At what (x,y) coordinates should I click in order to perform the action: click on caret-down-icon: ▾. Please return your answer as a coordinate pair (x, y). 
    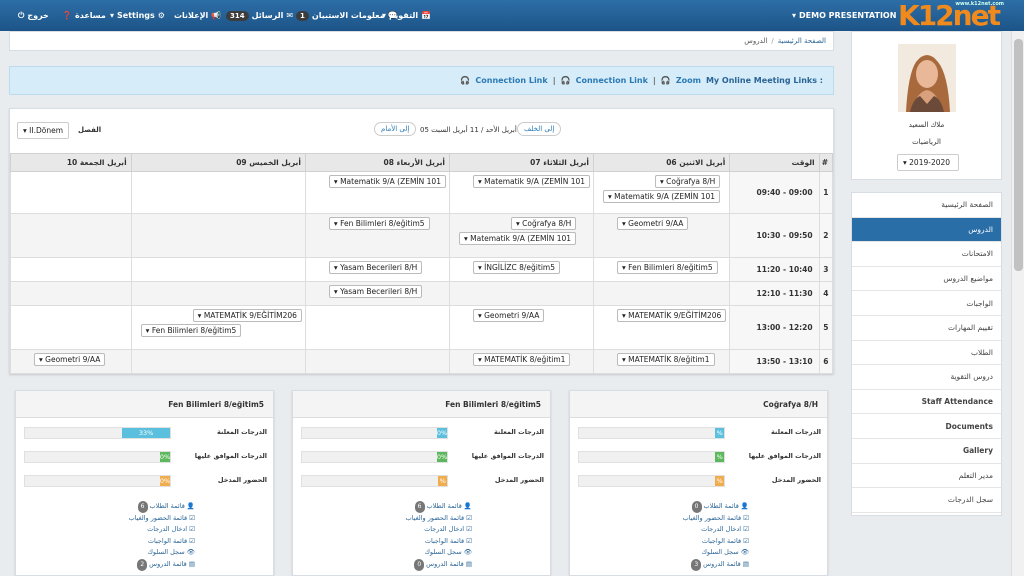
    Looking at the image, I should click on (112, 15).